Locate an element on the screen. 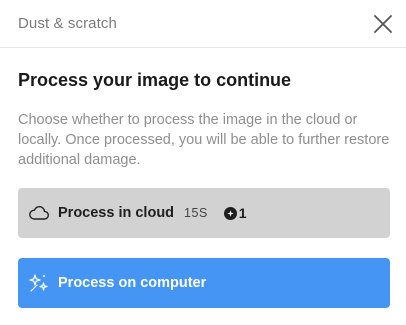 This screenshot has height=325, width=406. credit-cost: 1 is located at coordinates (235, 213).